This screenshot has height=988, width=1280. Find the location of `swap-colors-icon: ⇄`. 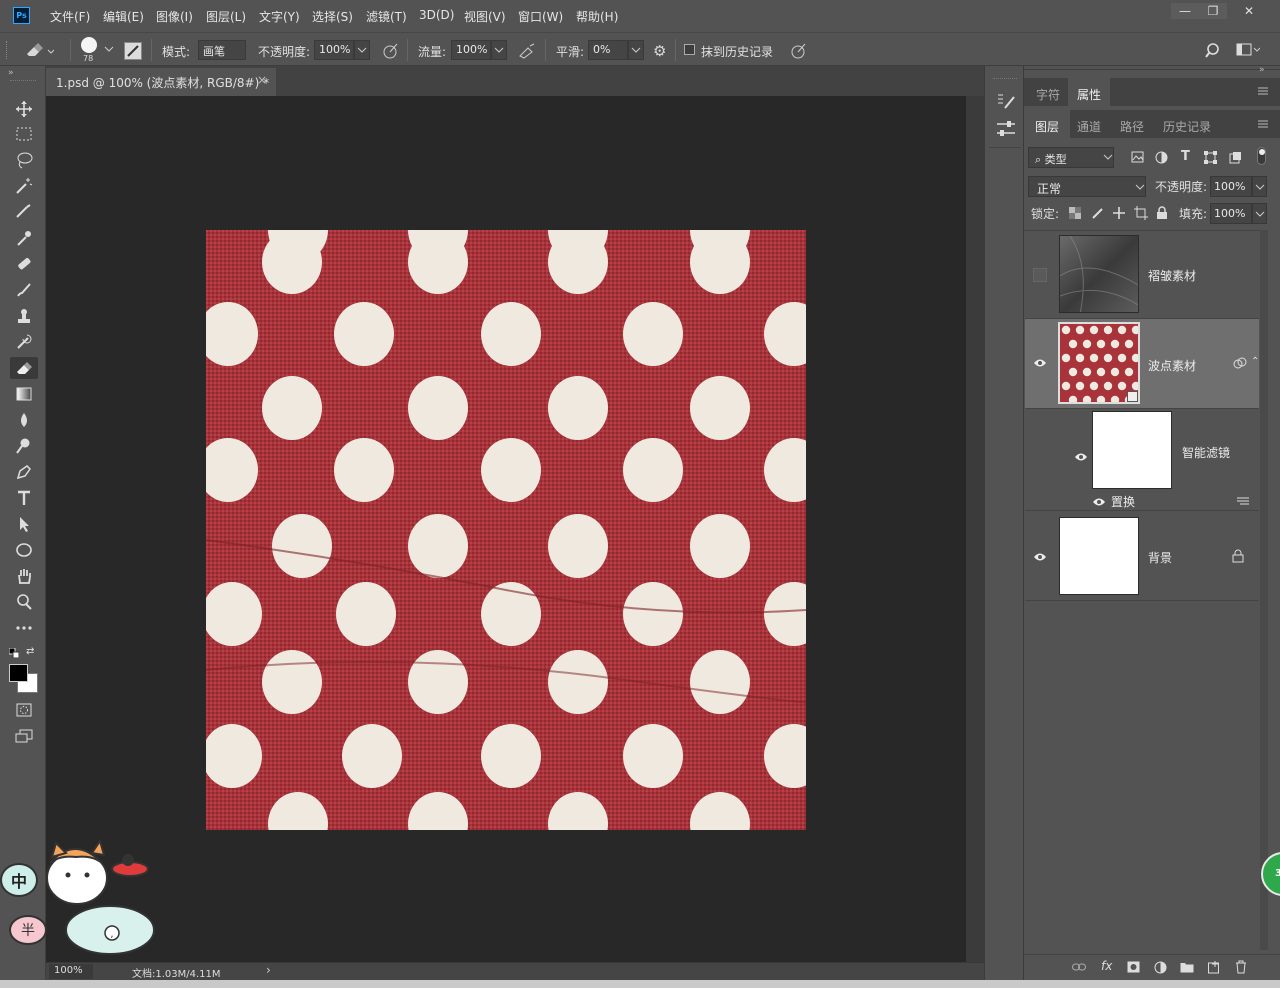

swap-colors-icon: ⇄ is located at coordinates (30, 651).